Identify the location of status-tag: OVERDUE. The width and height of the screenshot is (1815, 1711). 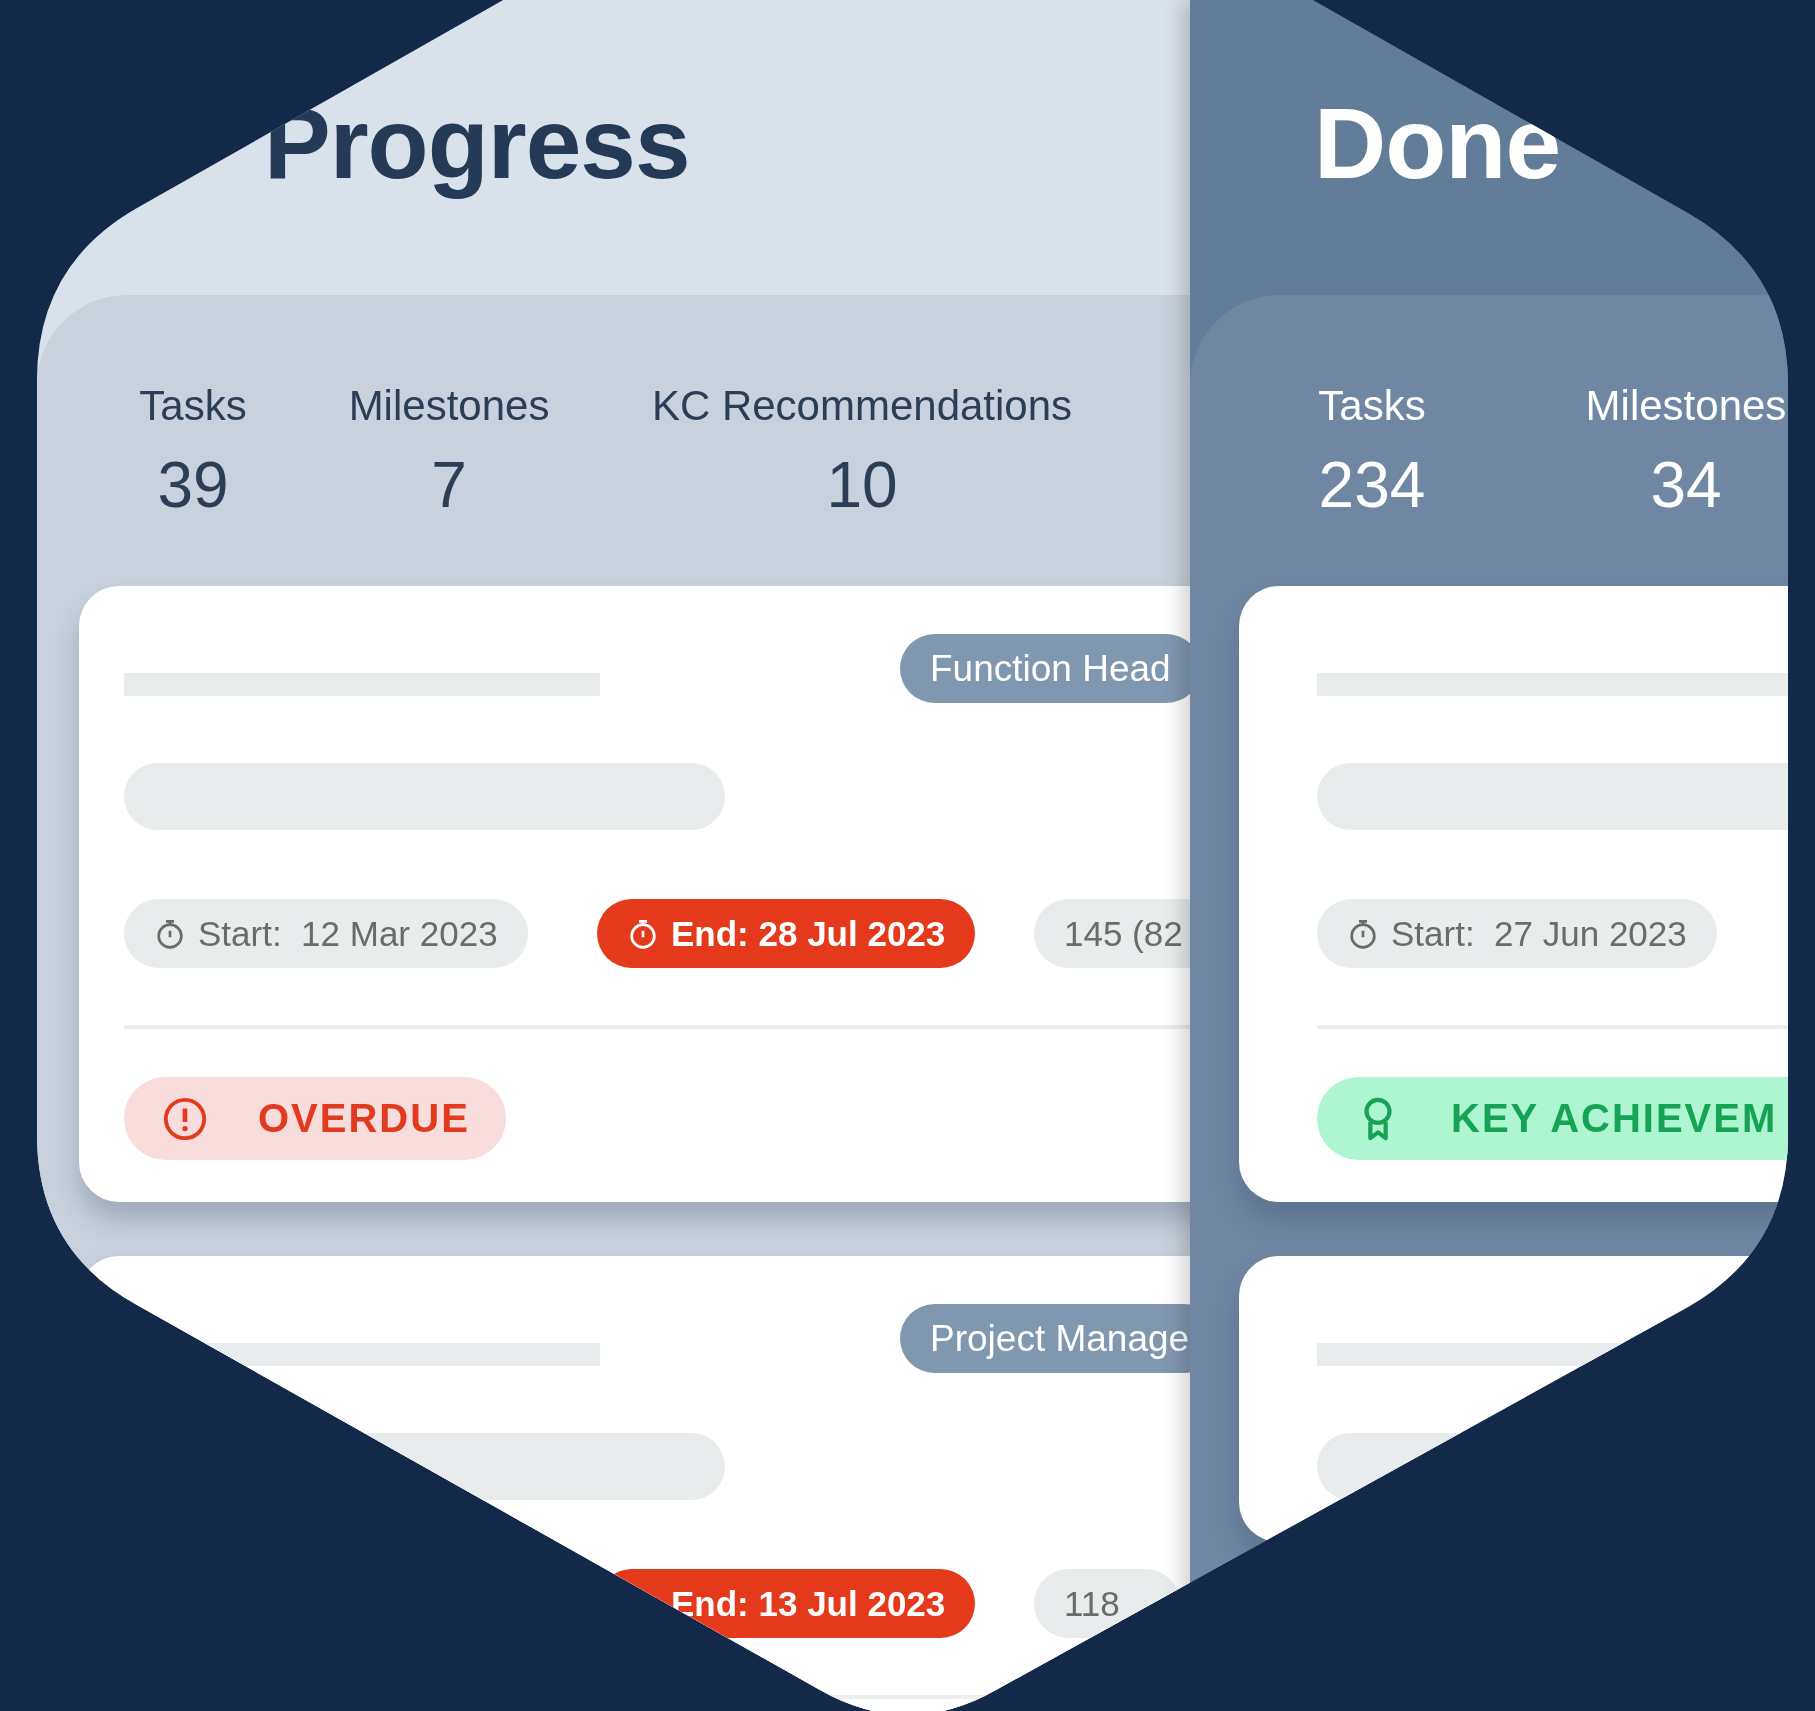
(315, 1118).